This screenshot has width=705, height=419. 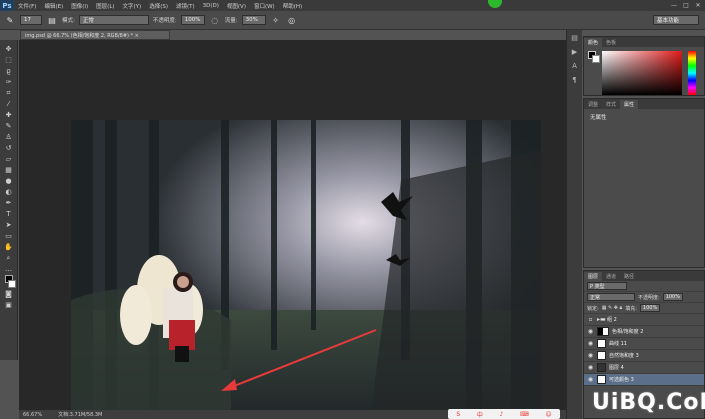 I want to click on paragraph-panel-icon: ¶, so click(x=575, y=81).